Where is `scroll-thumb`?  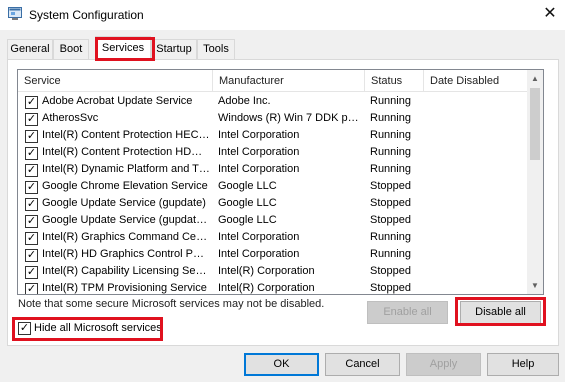
scroll-thumb is located at coordinates (535, 124).